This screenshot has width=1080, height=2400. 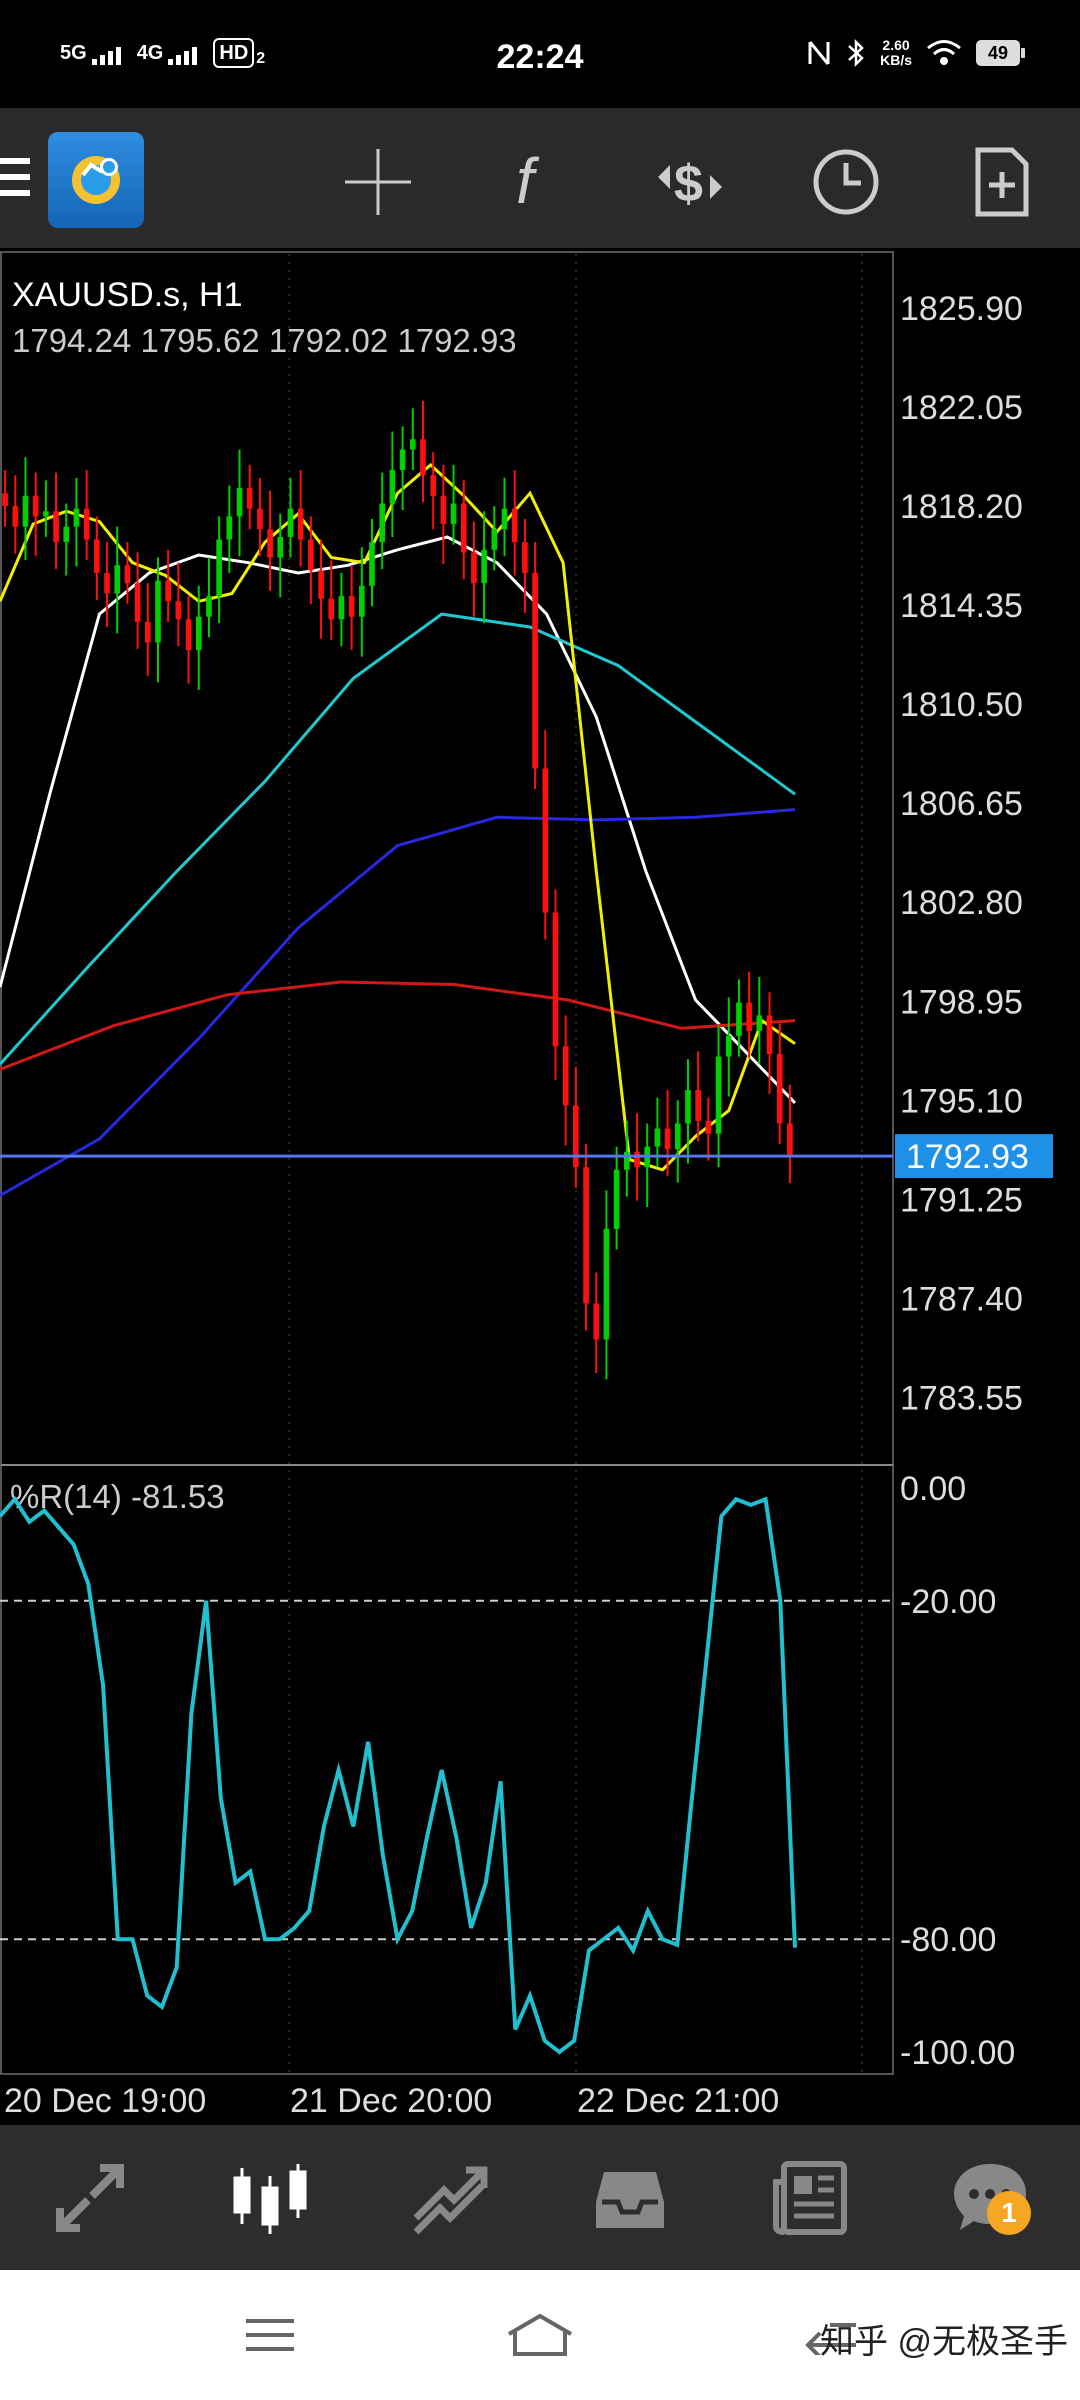 I want to click on tab-messages: 1, so click(x=990, y=2198).